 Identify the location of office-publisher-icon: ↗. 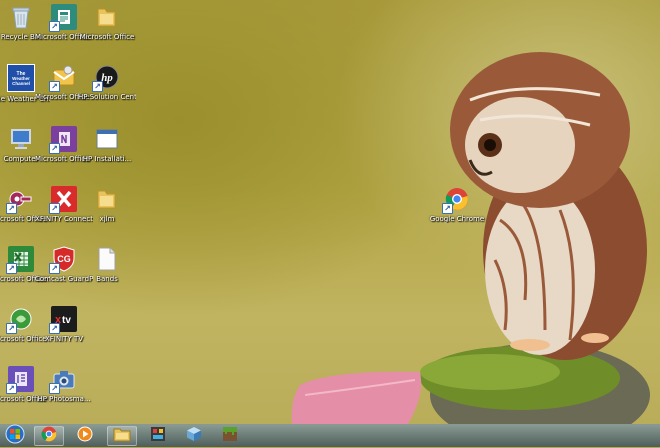
(63, 18).